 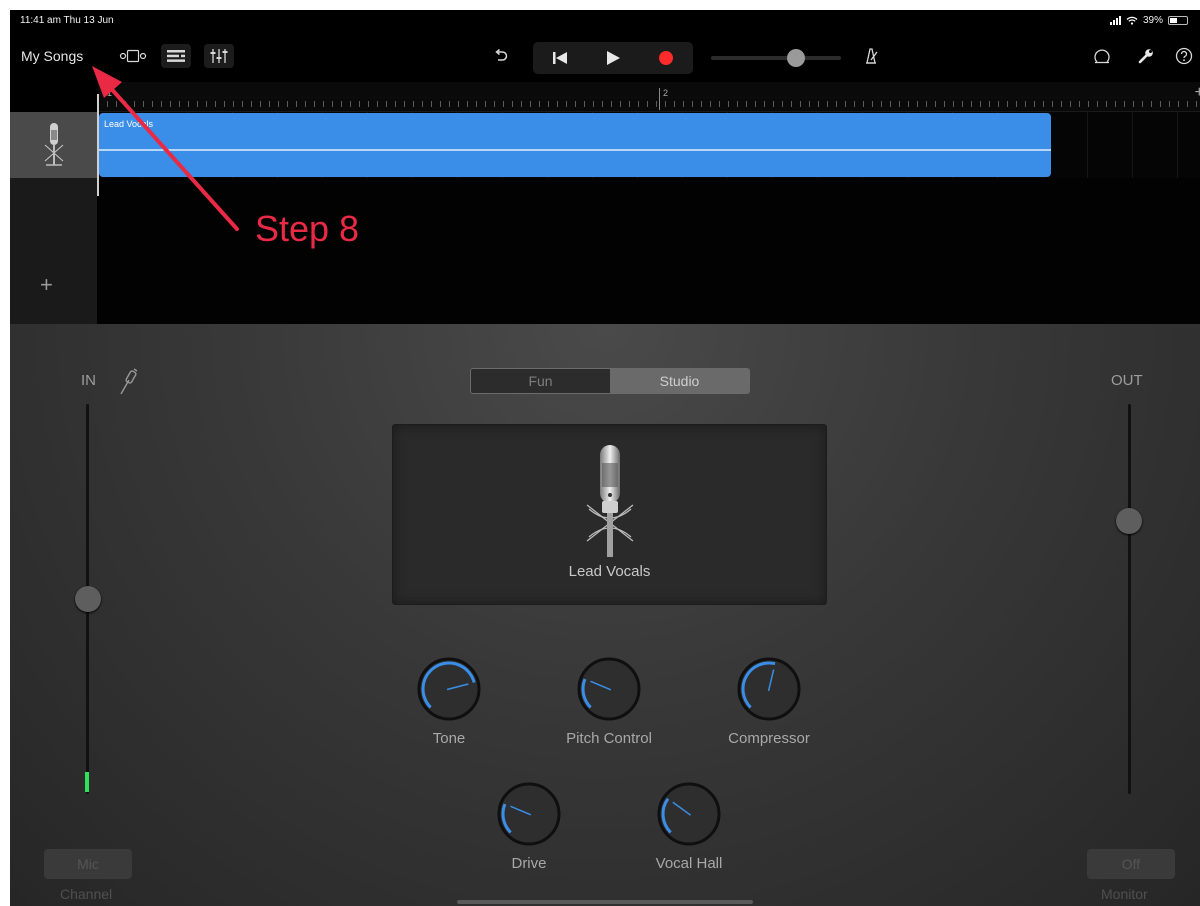 What do you see at coordinates (98, 145) in the screenshot?
I see `playhead` at bounding box center [98, 145].